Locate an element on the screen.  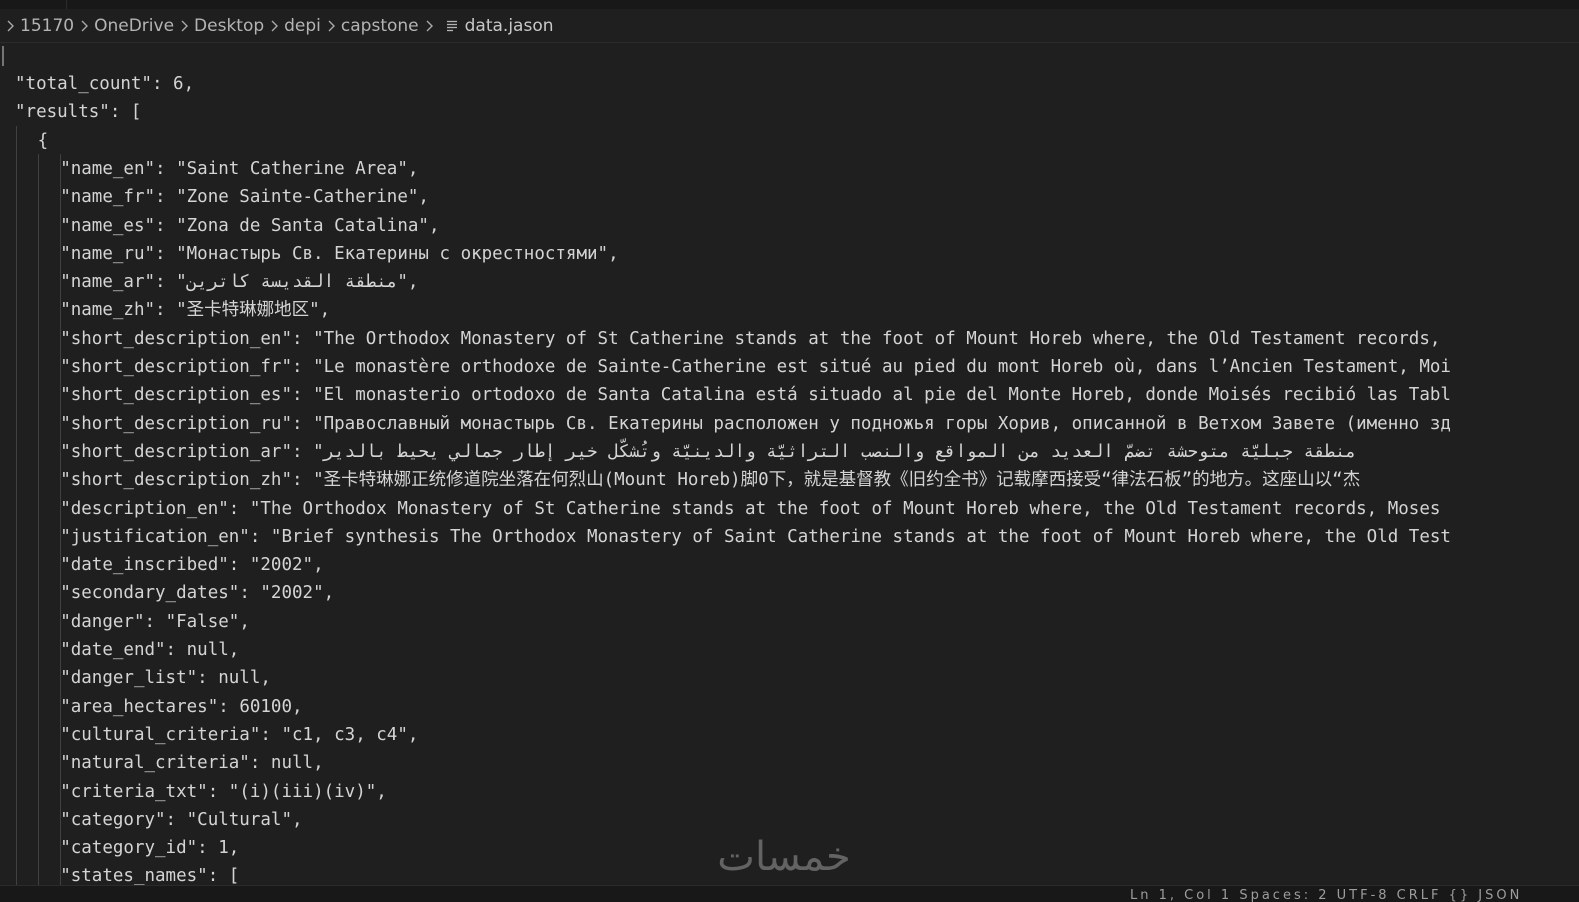
code-line: "results": [ is located at coordinates (78, 112).